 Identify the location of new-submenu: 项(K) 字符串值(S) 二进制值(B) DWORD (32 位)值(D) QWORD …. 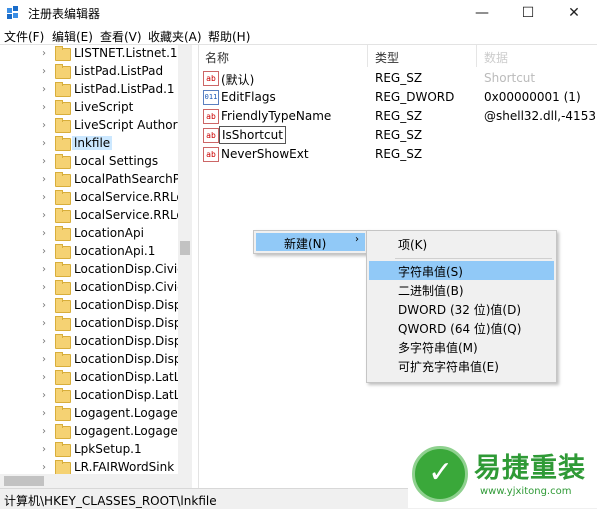
(461, 306).